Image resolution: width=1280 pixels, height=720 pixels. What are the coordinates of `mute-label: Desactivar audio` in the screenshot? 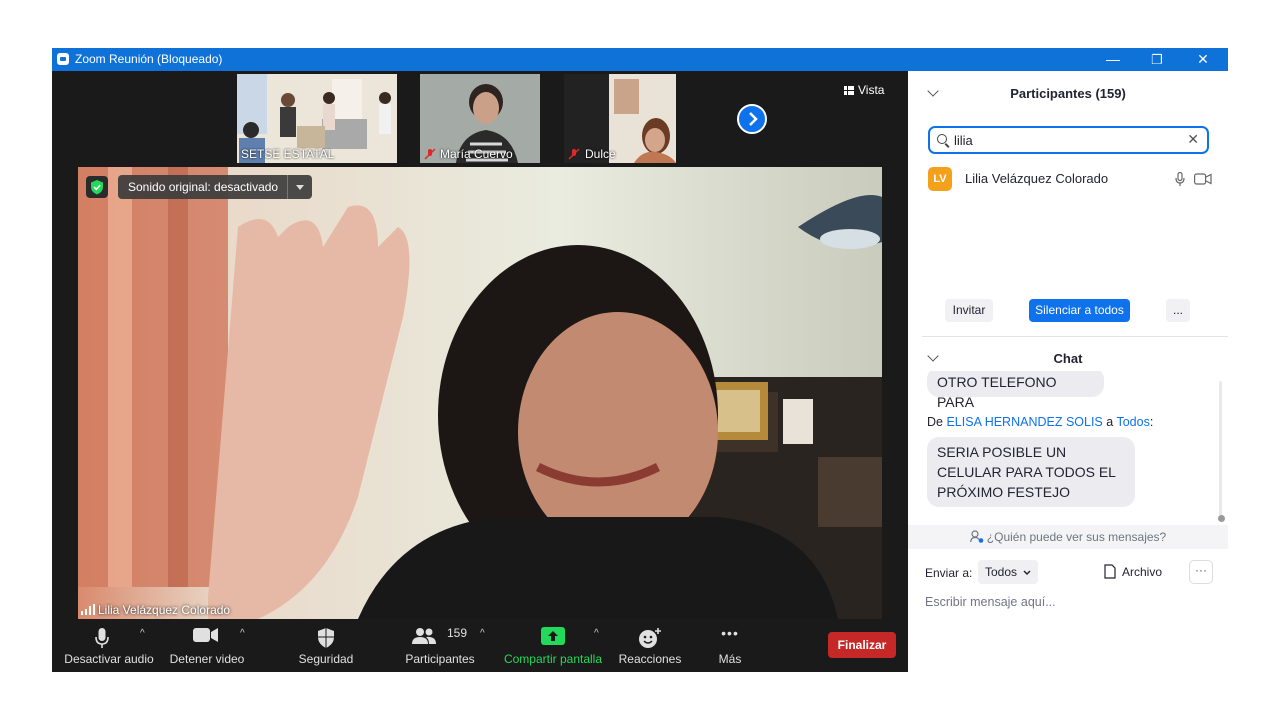 It's located at (109, 659).